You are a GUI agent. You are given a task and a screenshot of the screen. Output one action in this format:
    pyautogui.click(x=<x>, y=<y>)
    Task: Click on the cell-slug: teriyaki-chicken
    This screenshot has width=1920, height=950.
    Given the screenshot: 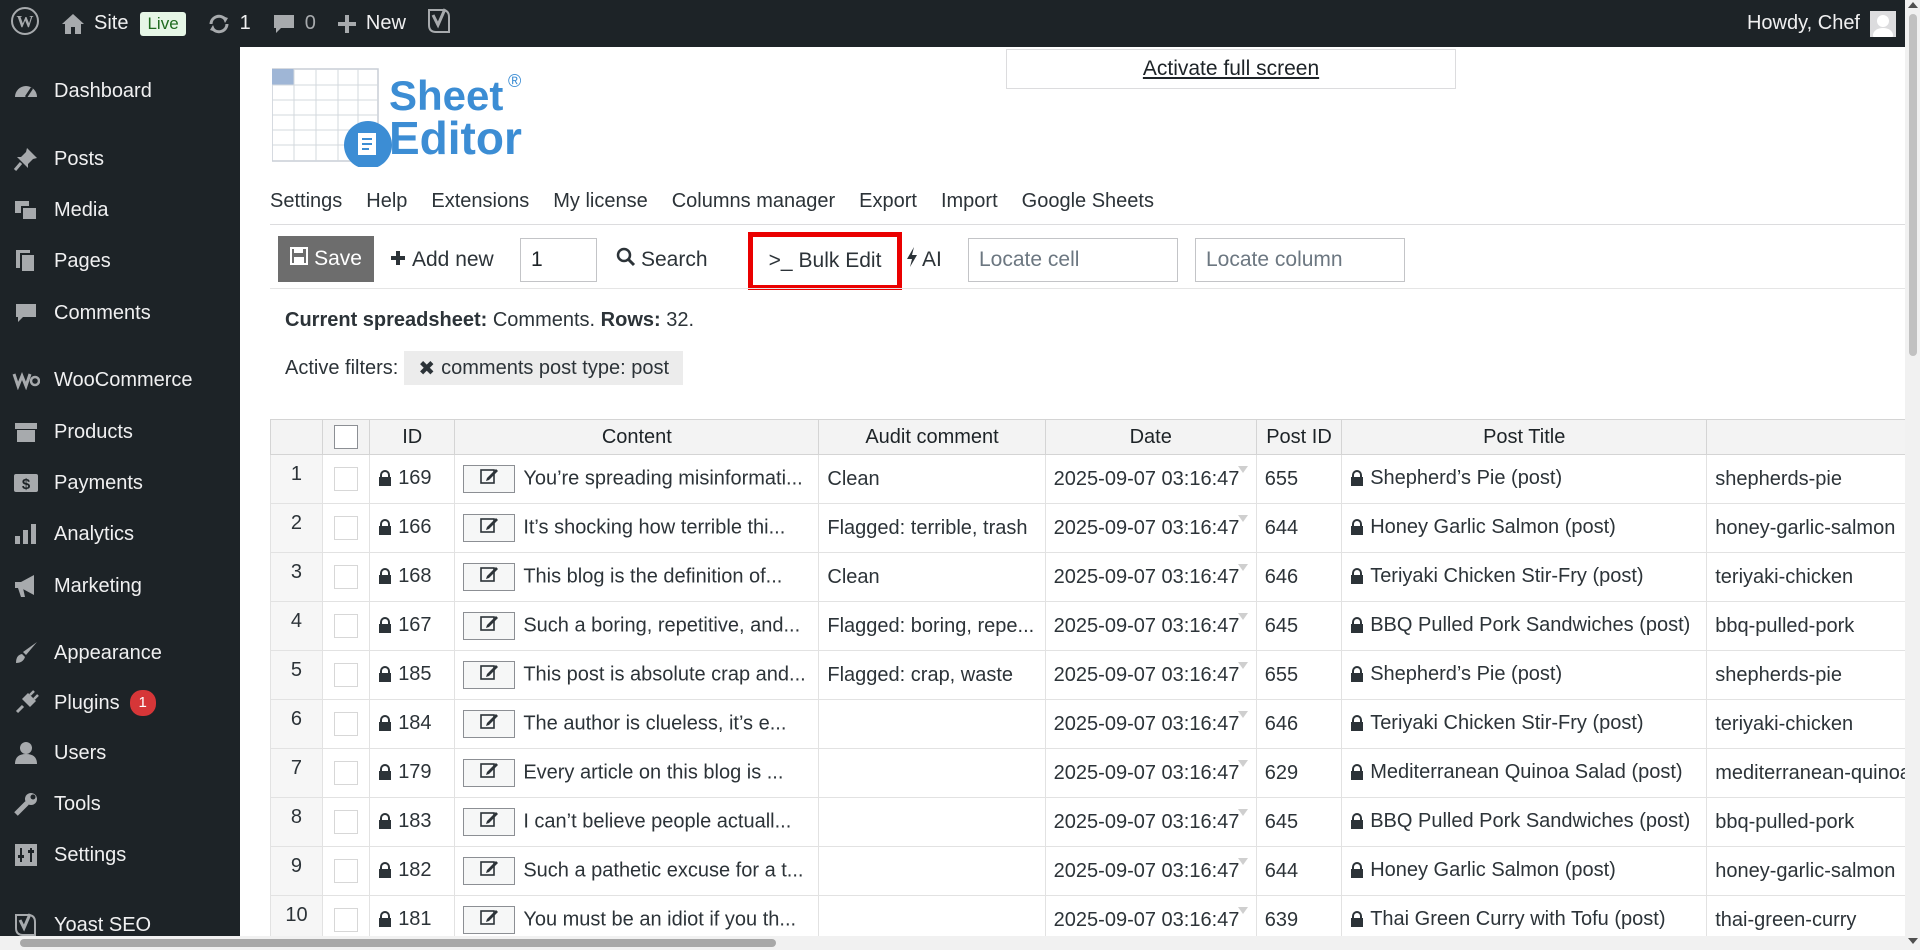 What is the action you would take?
    pyautogui.click(x=1813, y=577)
    